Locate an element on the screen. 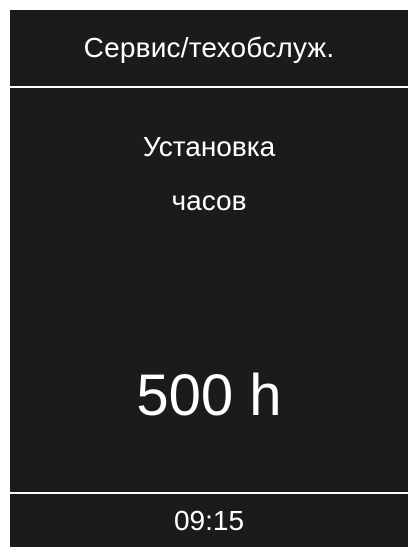  setting-label-line1: Установка is located at coordinates (209, 146).